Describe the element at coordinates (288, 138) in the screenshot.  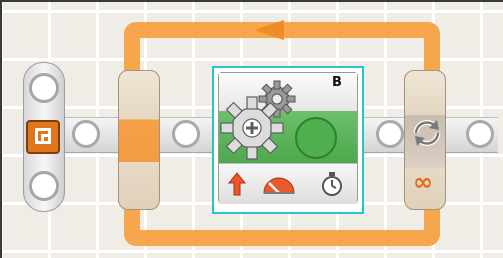
I see `motor-block: B` at that location.